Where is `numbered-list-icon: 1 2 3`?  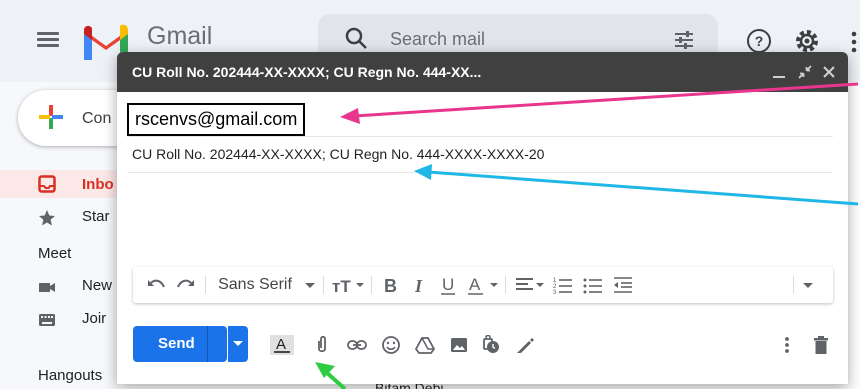 numbered-list-icon: 1 2 3 is located at coordinates (563, 285).